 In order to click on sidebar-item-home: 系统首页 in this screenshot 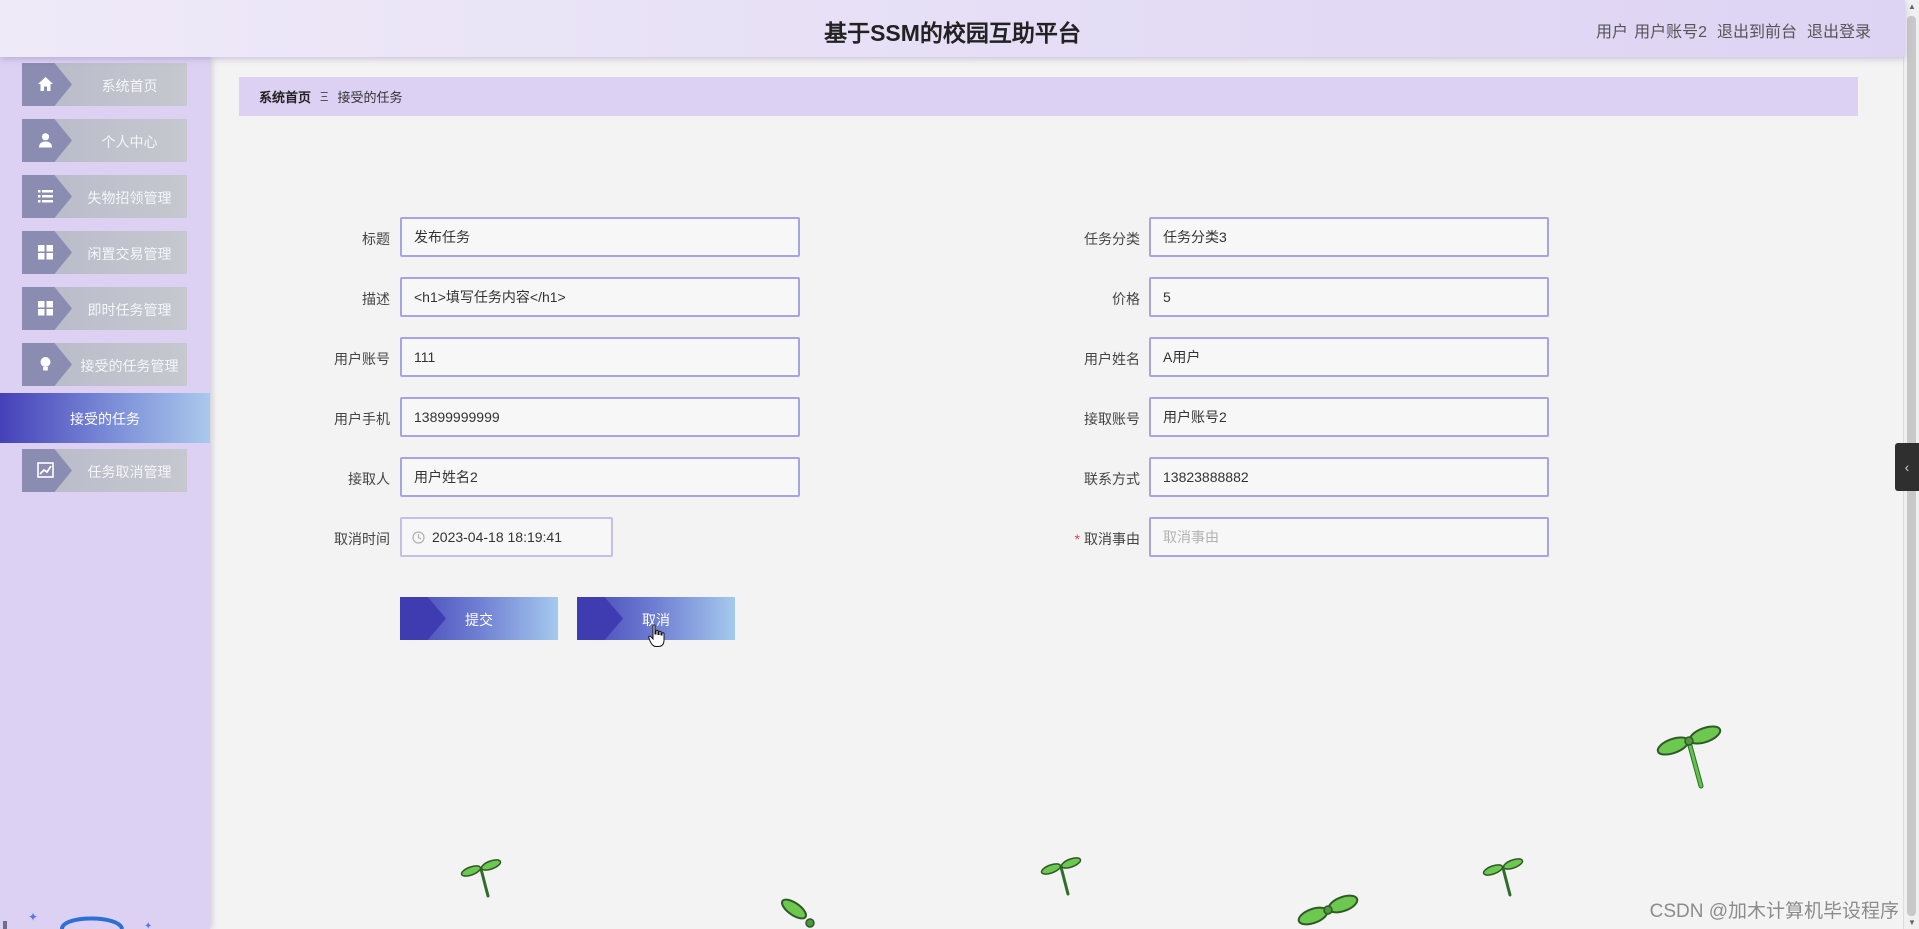, I will do `click(104, 84)`.